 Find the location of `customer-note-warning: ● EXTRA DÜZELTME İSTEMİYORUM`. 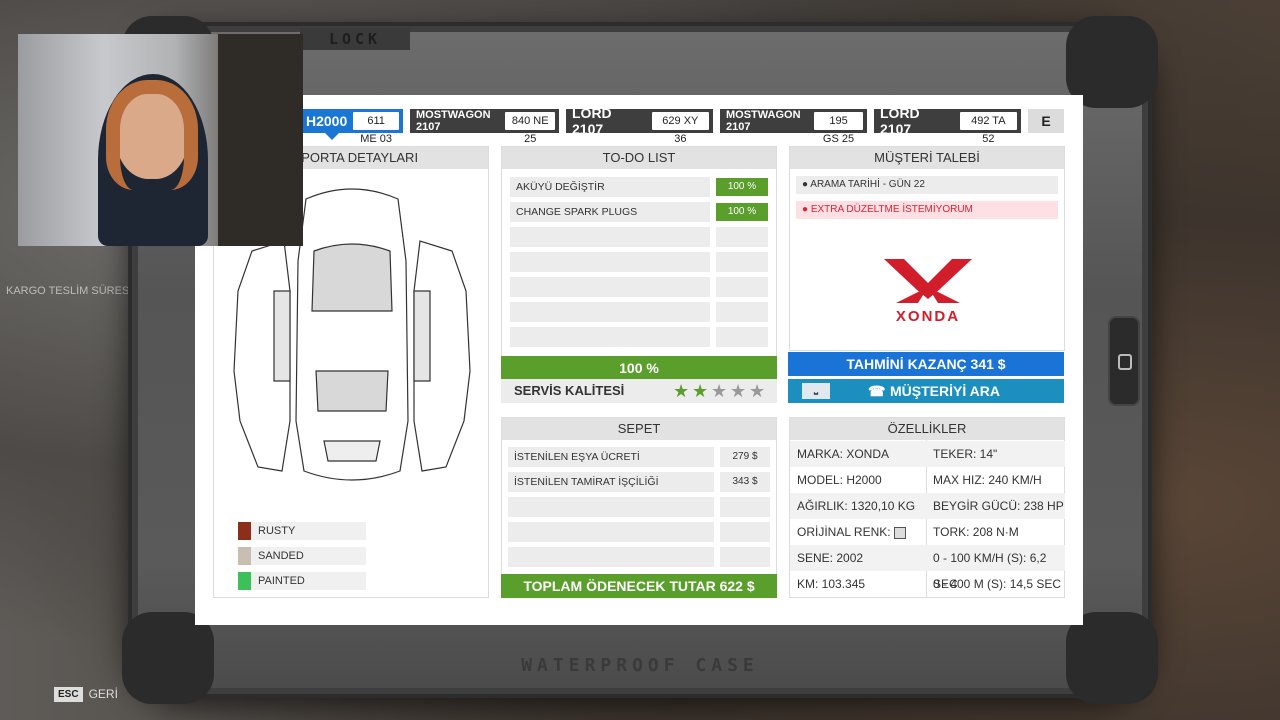

customer-note-warning: ● EXTRA DÜZELTME İSTEMİYORUM is located at coordinates (927, 210).